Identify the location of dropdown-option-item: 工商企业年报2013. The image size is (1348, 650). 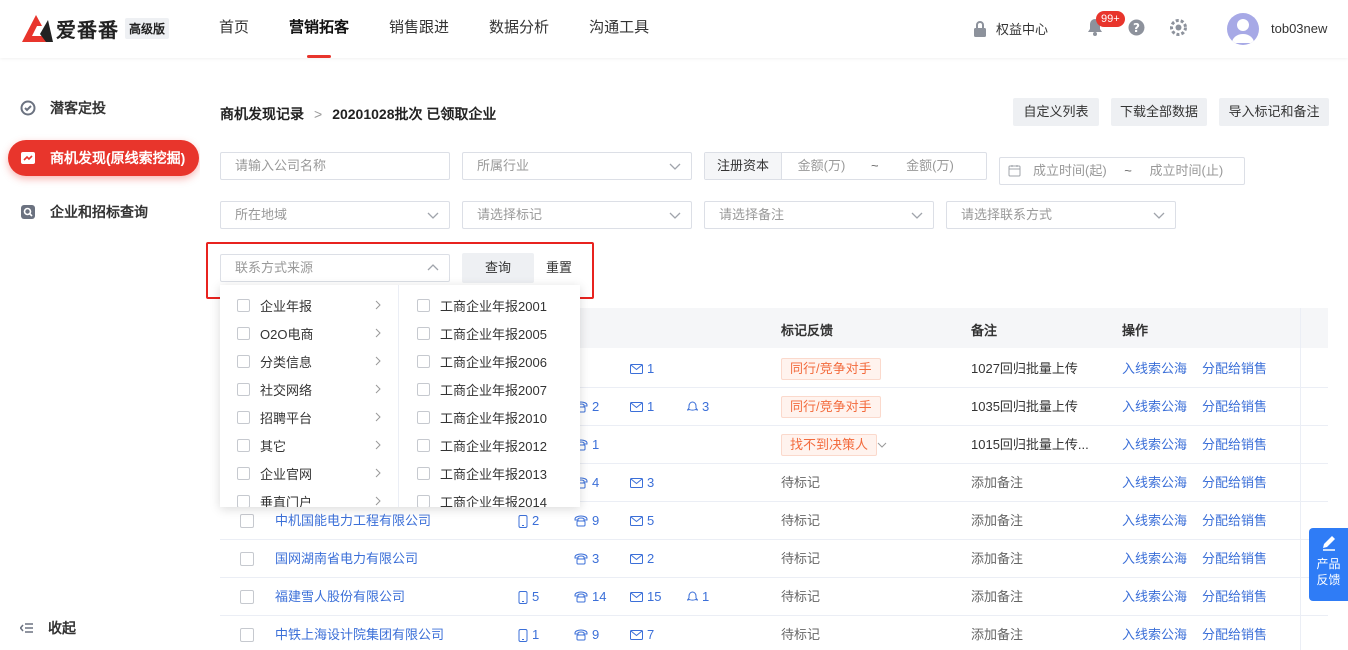
(490, 473).